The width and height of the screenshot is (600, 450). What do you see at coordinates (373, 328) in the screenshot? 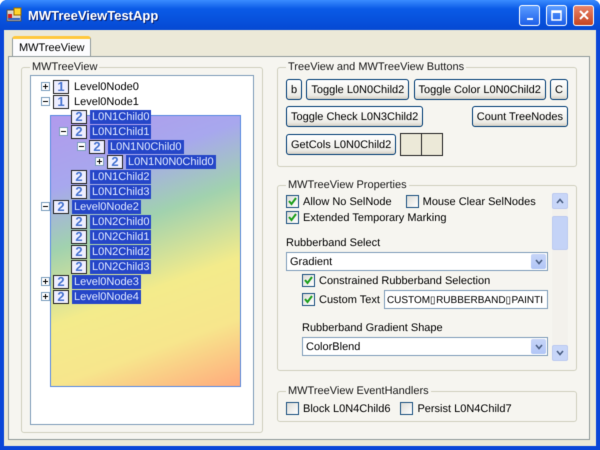
I see `field-label: Rubberband Gradient Shape` at bounding box center [373, 328].